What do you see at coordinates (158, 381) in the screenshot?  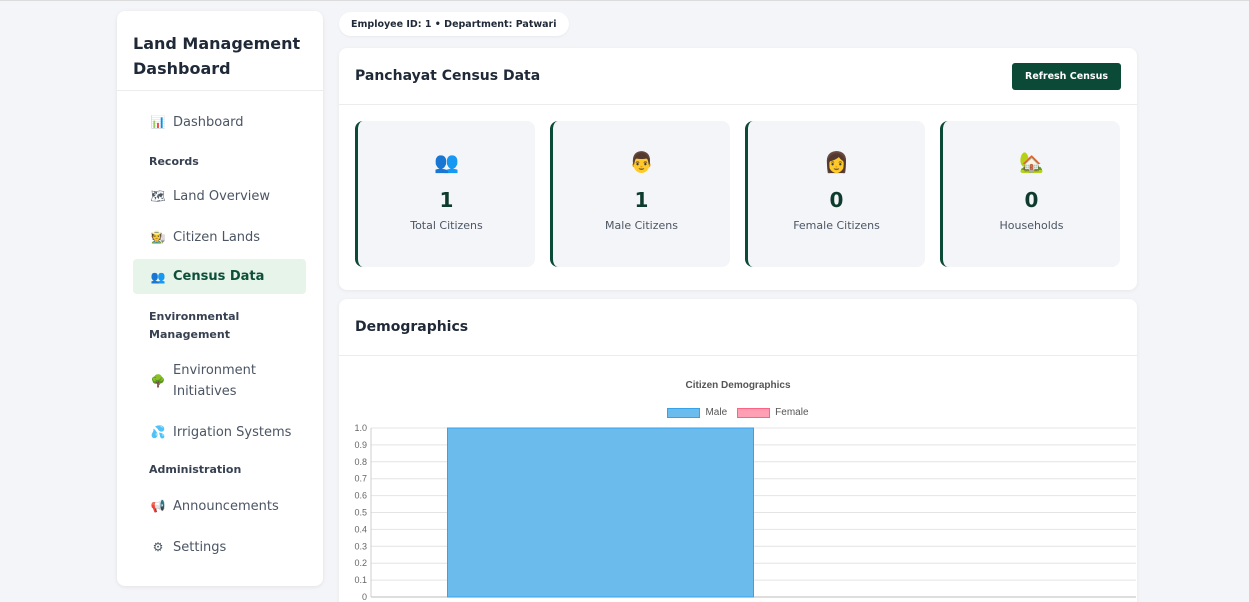 I see `tree-icon: 🌳` at bounding box center [158, 381].